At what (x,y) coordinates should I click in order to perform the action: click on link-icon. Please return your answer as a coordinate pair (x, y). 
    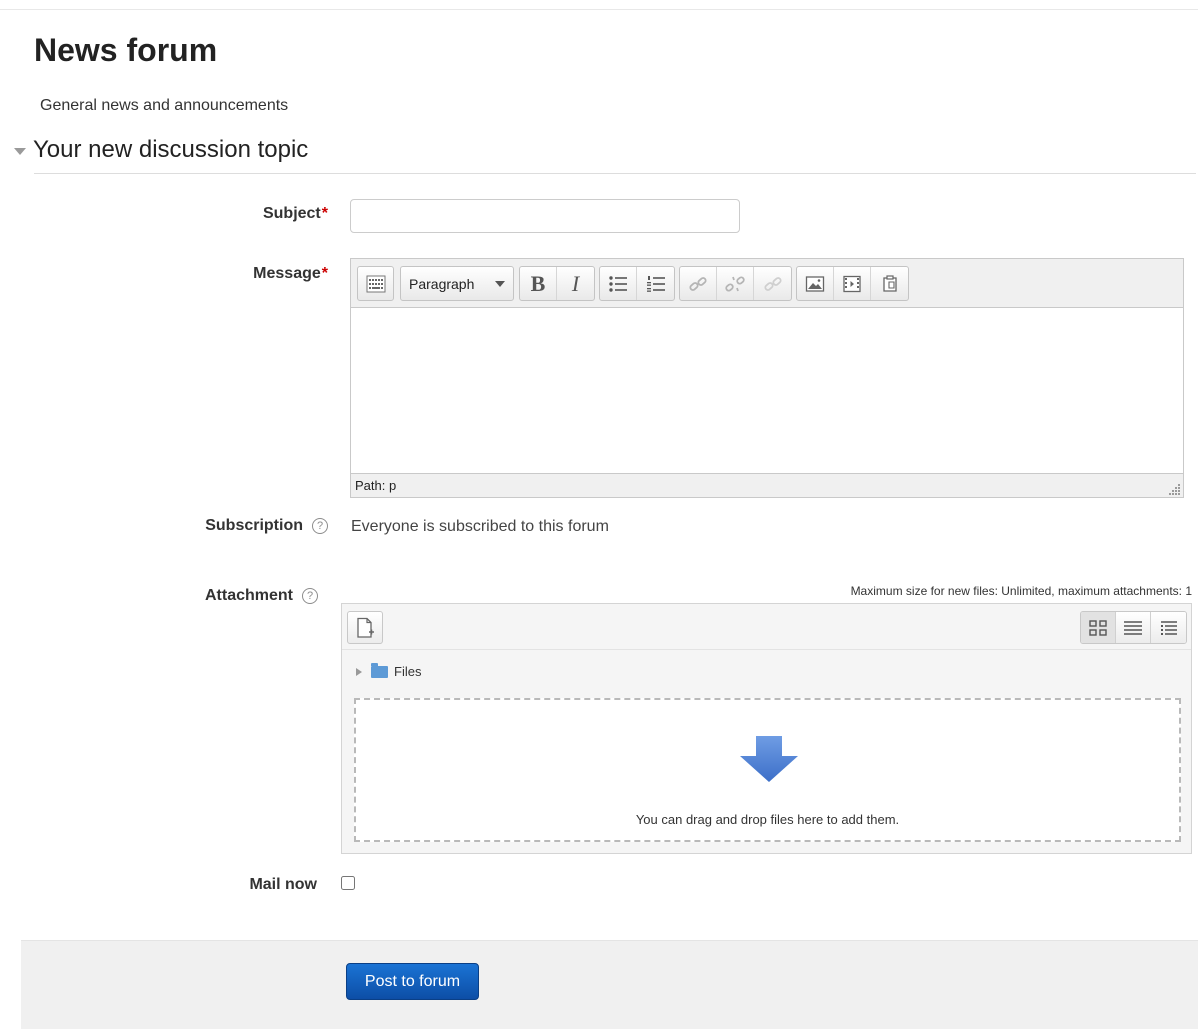
    Looking at the image, I should click on (698, 283).